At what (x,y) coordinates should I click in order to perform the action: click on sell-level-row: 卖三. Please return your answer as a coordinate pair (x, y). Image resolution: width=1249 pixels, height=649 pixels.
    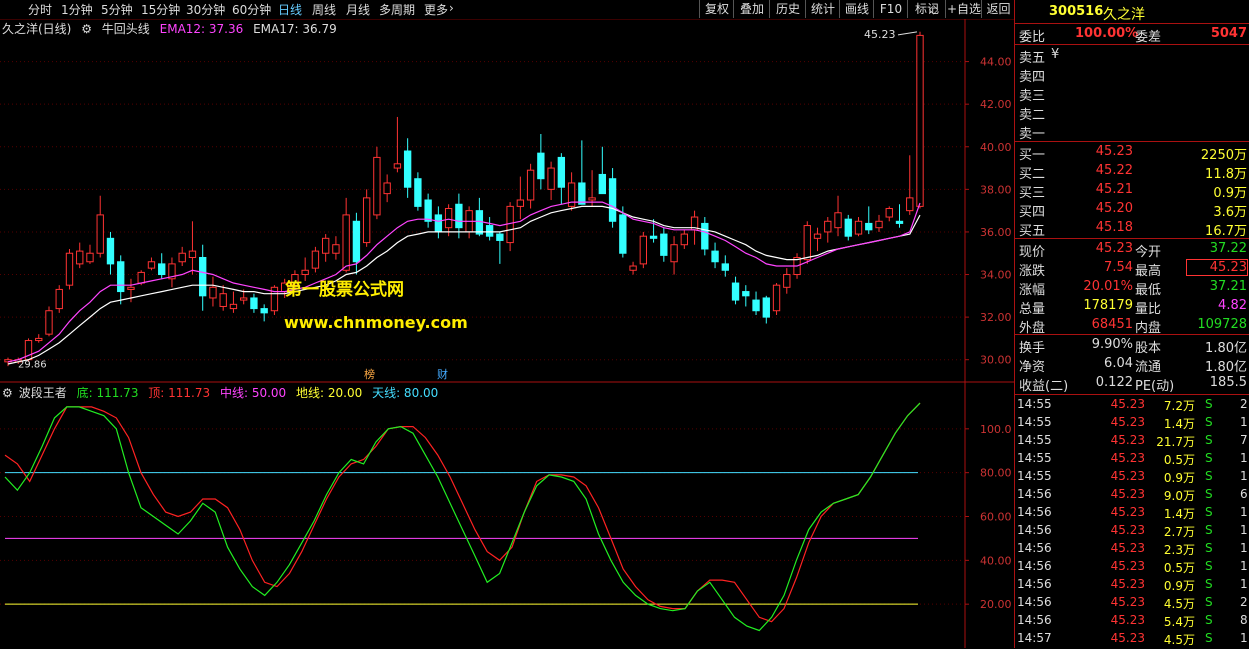
    Looking at the image, I should click on (1132, 94).